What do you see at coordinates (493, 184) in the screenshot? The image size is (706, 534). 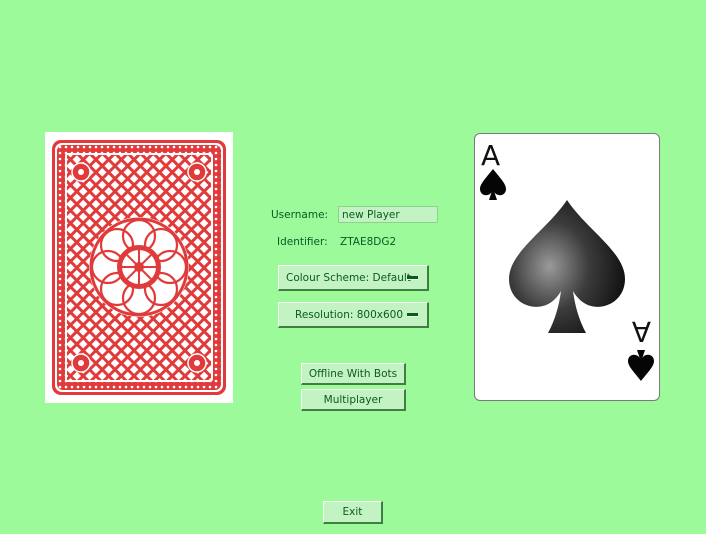 I see `spade-small-top-icon` at bounding box center [493, 184].